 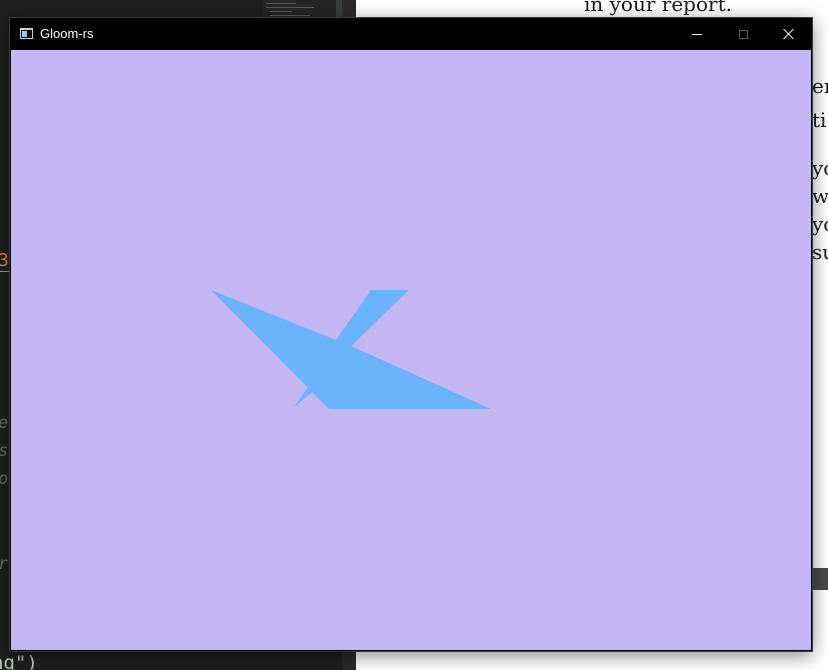 I want to click on code-fragment: s, so click(x=4, y=451).